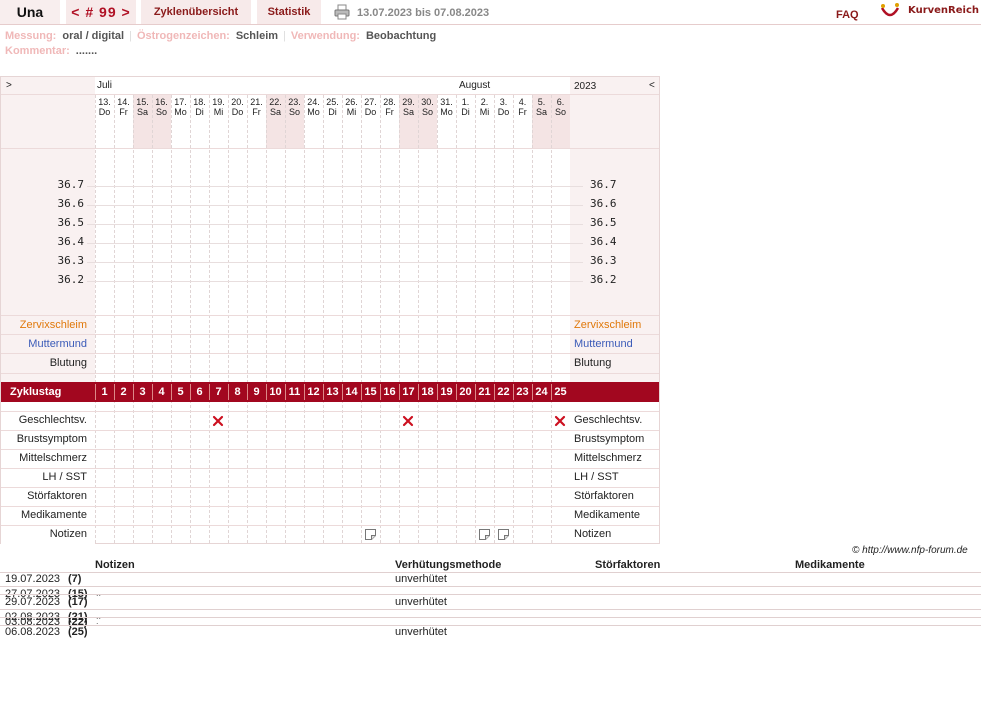 The width and height of the screenshot is (981, 703). I want to click on day-label: 2. Mi, so click(484, 107).